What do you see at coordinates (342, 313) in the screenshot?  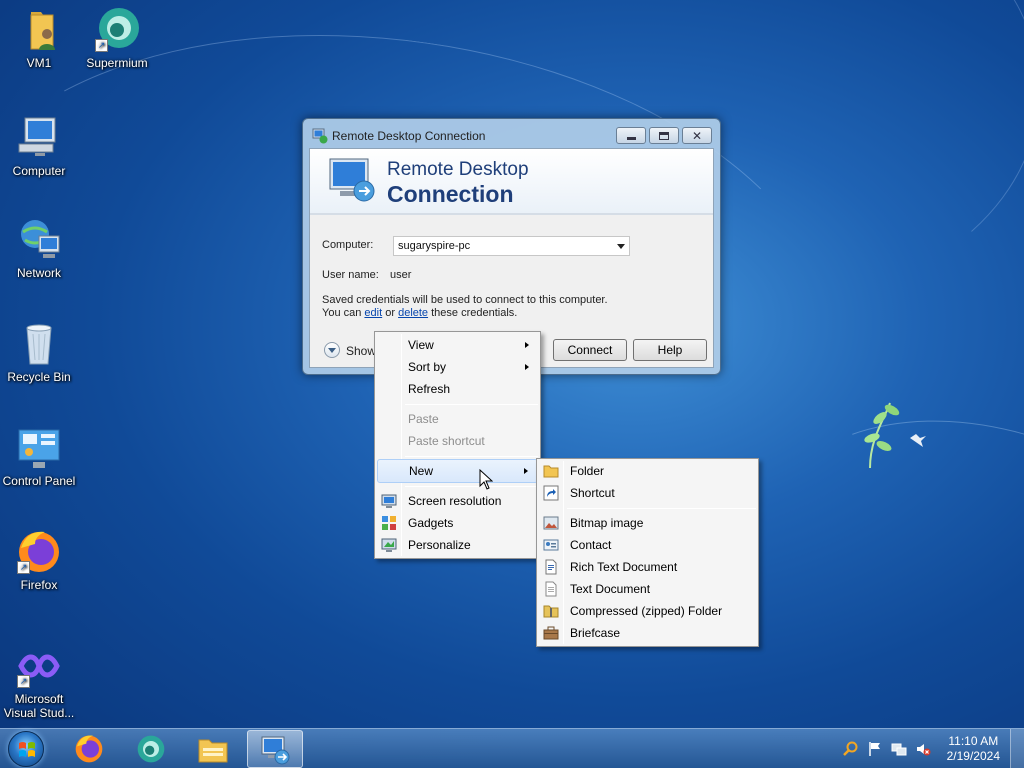 I see `credentials-text-prefix: You can` at bounding box center [342, 313].